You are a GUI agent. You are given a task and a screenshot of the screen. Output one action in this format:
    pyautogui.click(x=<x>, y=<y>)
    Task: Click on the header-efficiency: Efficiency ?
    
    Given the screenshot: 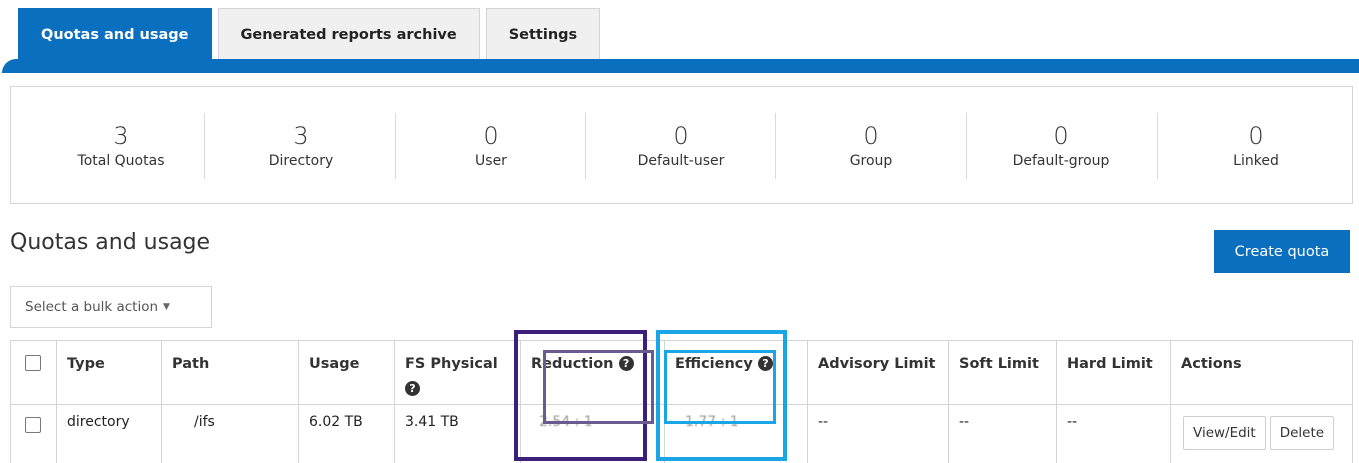 What is the action you would take?
    pyautogui.click(x=736, y=372)
    